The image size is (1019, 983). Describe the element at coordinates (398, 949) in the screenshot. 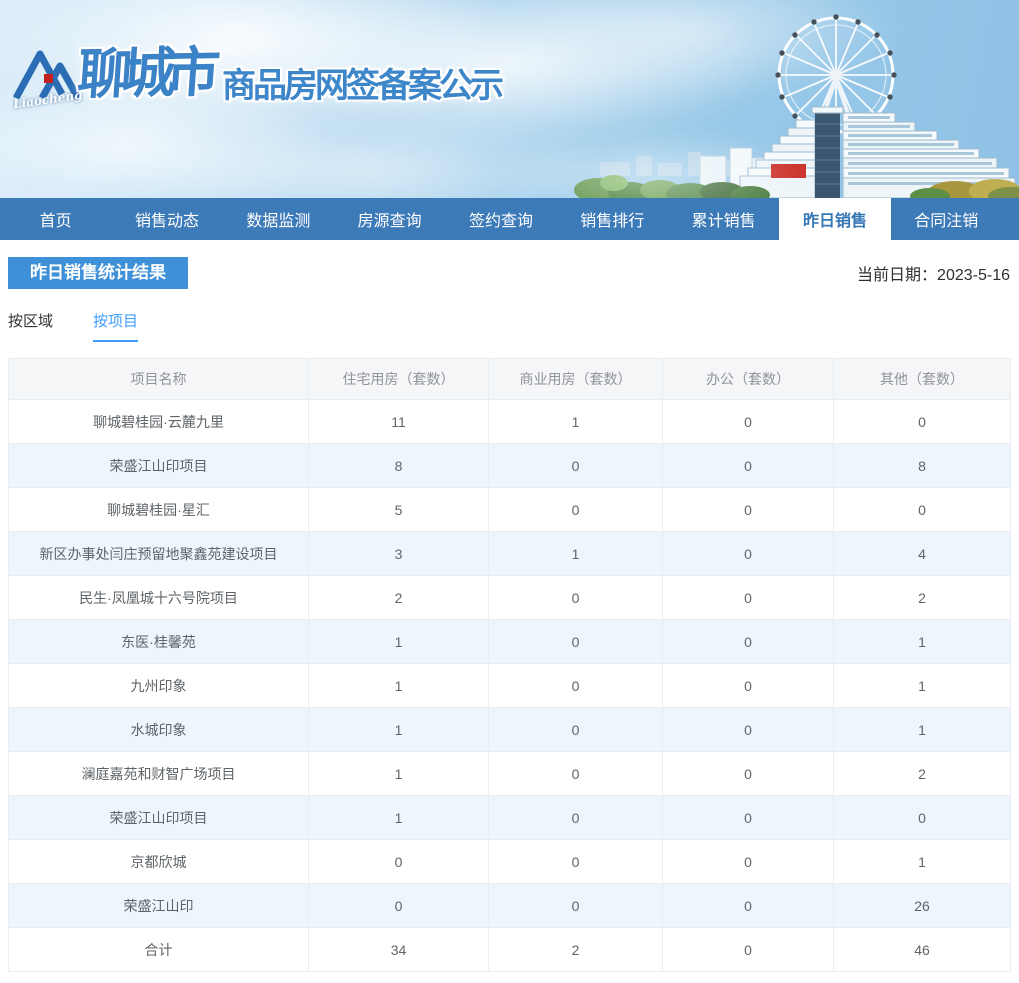

I see `count-cell: 34` at that location.